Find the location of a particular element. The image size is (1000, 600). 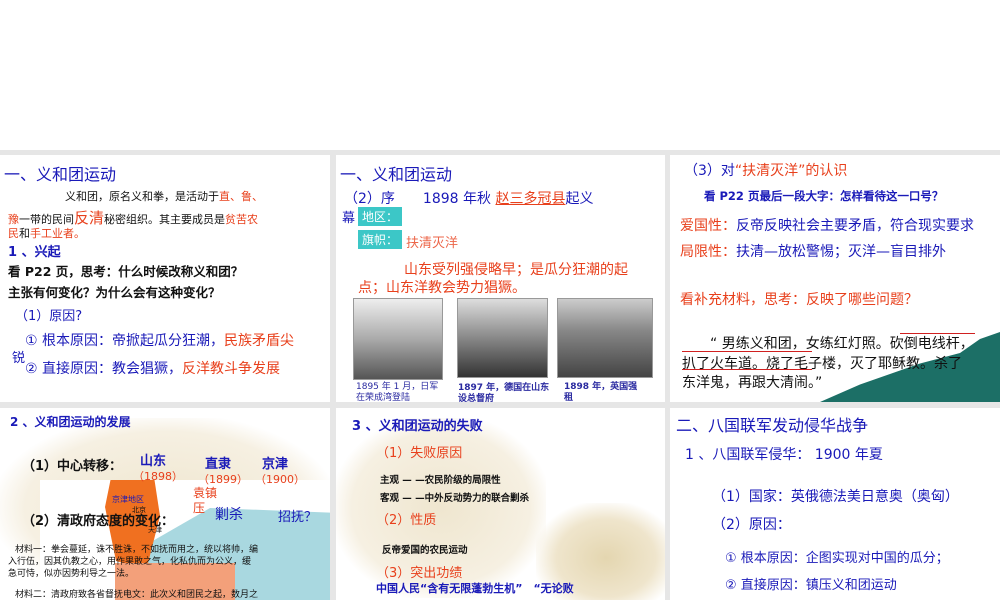

slide-text: 义和团，原名义和拳，是活动于直、鲁、 is located at coordinates (164, 196).